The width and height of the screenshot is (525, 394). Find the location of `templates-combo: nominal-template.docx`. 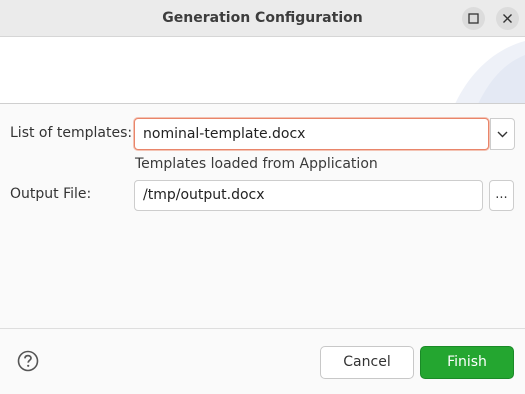

templates-combo: nominal-template.docx is located at coordinates (324, 134).